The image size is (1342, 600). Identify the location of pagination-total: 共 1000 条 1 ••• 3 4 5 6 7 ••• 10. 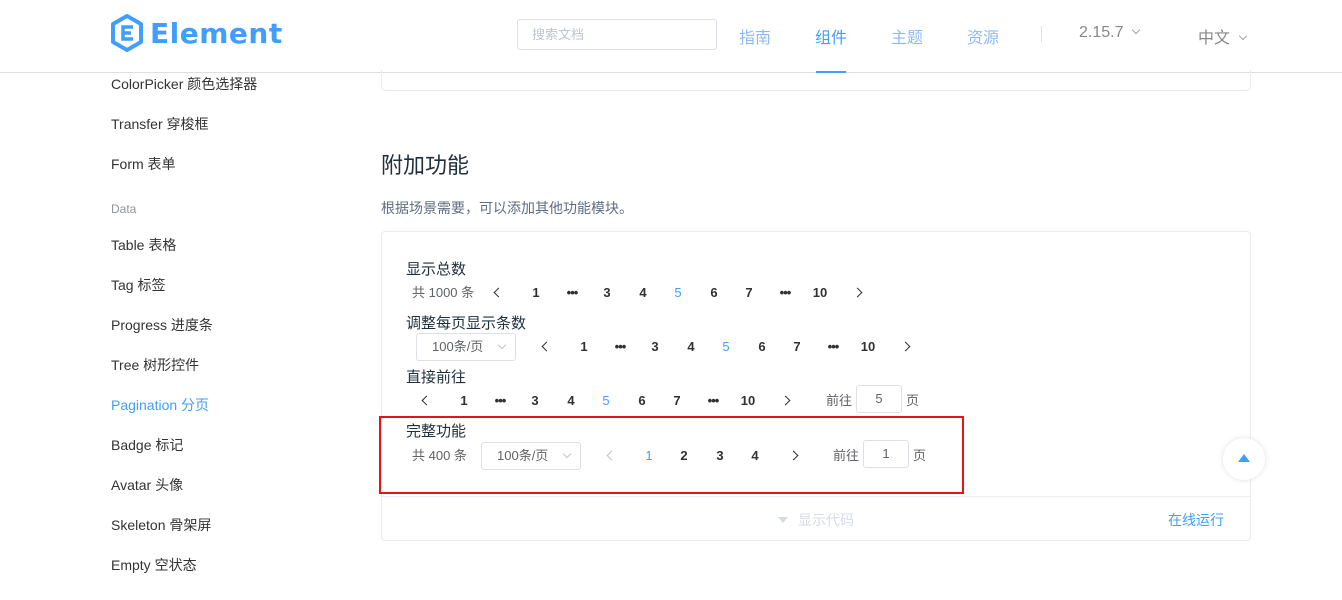
(671, 293).